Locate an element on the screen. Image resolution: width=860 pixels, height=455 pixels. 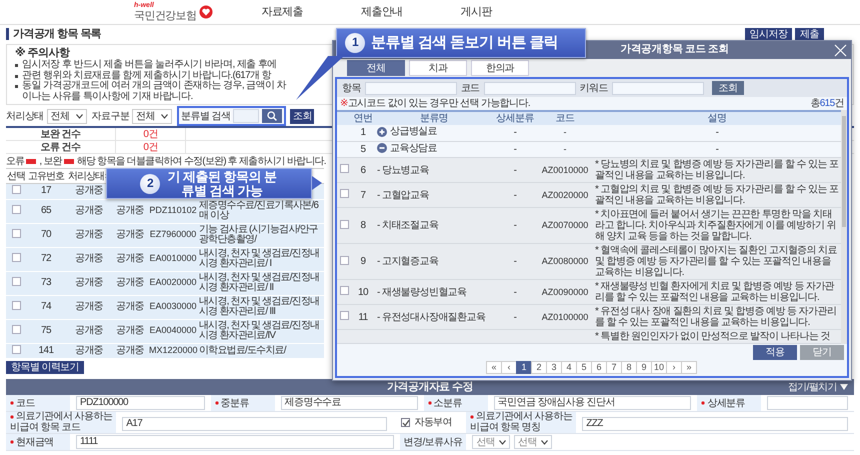
table-cell: 기능 검사료 (시기능검사/안구광학단층촬영/ is located at coordinates (258, 234).